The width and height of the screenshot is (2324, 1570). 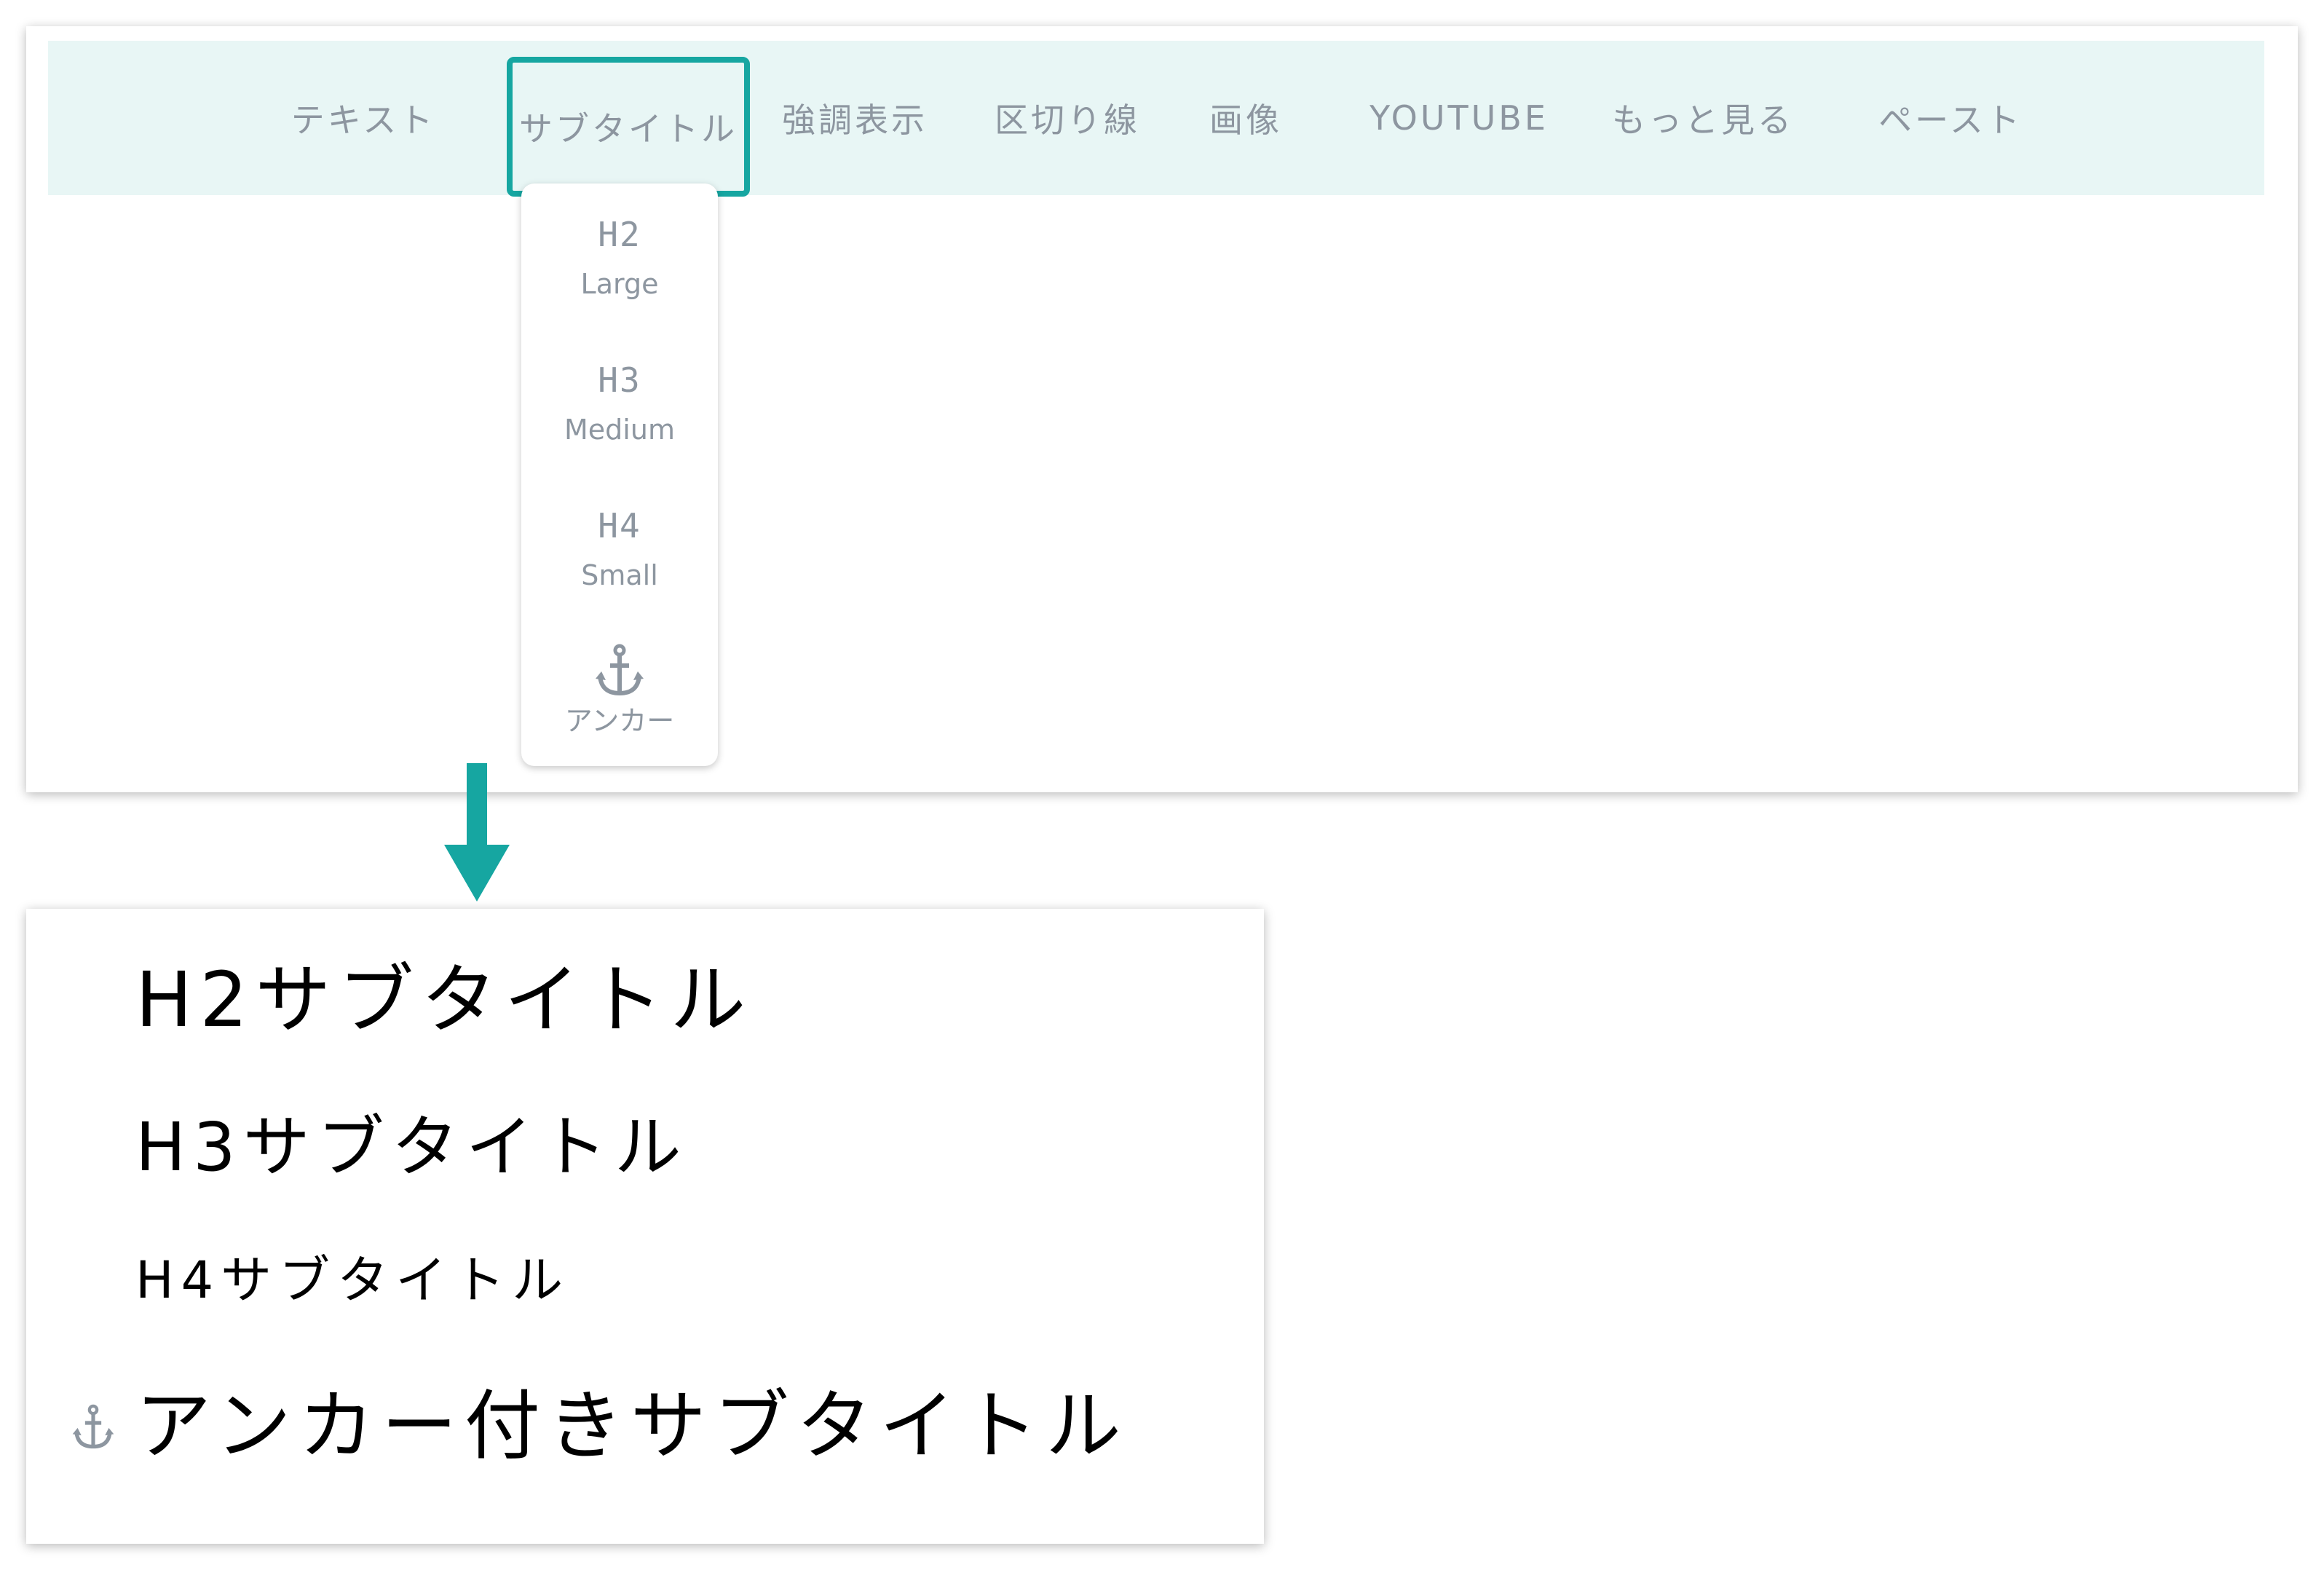 What do you see at coordinates (619, 721) in the screenshot?
I see `dropdown-item-label: アンカー` at bounding box center [619, 721].